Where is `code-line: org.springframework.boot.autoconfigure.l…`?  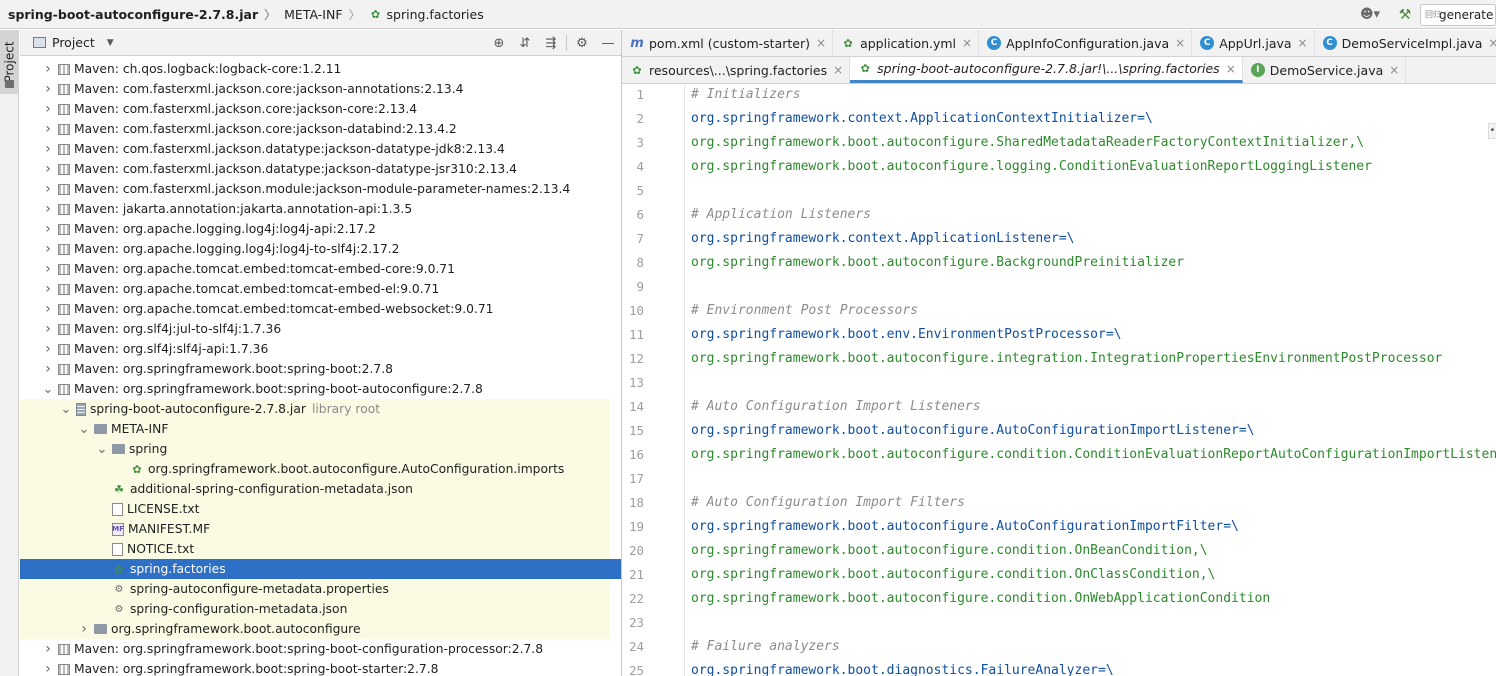 code-line: org.springframework.boot.autoconfigure.l… is located at coordinates (1031, 169).